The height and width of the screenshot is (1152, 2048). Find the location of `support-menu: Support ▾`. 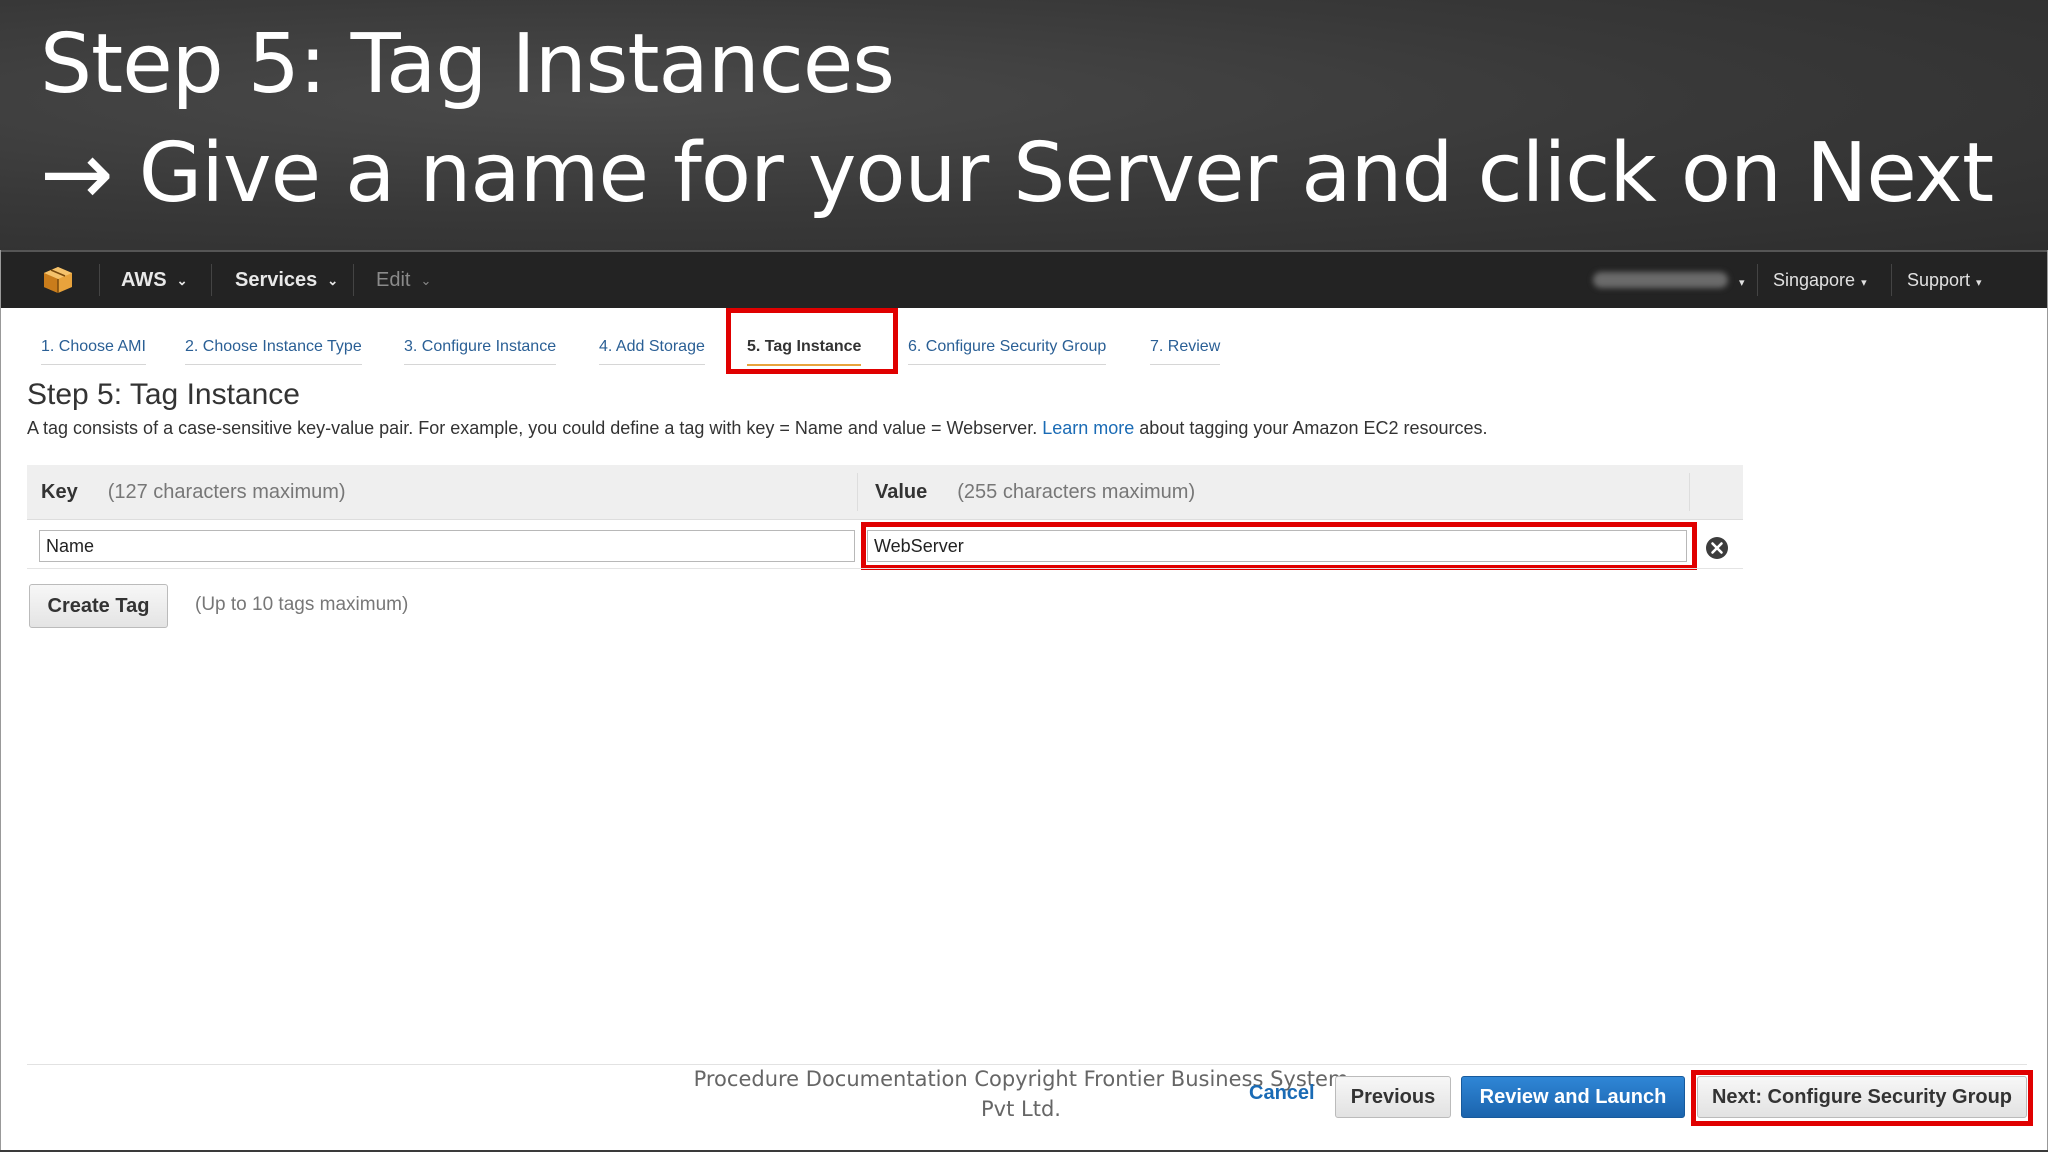

support-menu: Support ▾ is located at coordinates (1944, 280).